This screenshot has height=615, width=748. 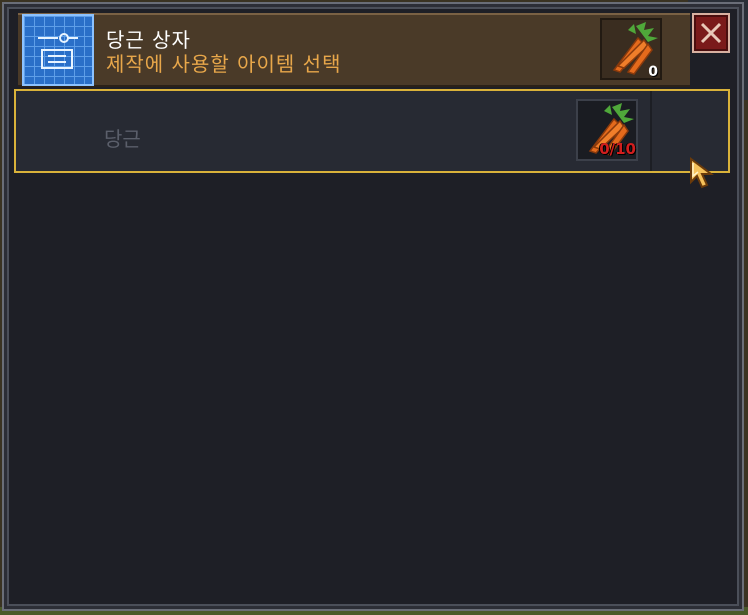 I want to click on result-count: 0, so click(x=653, y=72).